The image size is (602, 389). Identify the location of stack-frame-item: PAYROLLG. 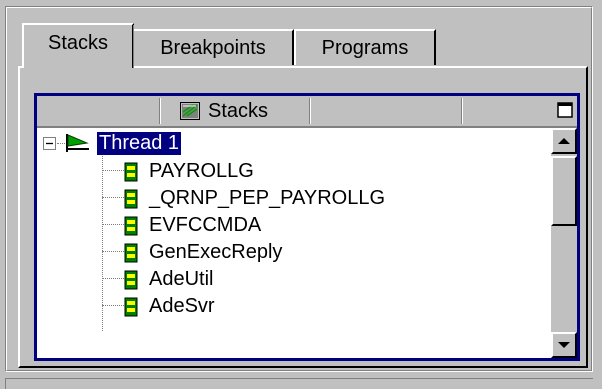
(297, 171).